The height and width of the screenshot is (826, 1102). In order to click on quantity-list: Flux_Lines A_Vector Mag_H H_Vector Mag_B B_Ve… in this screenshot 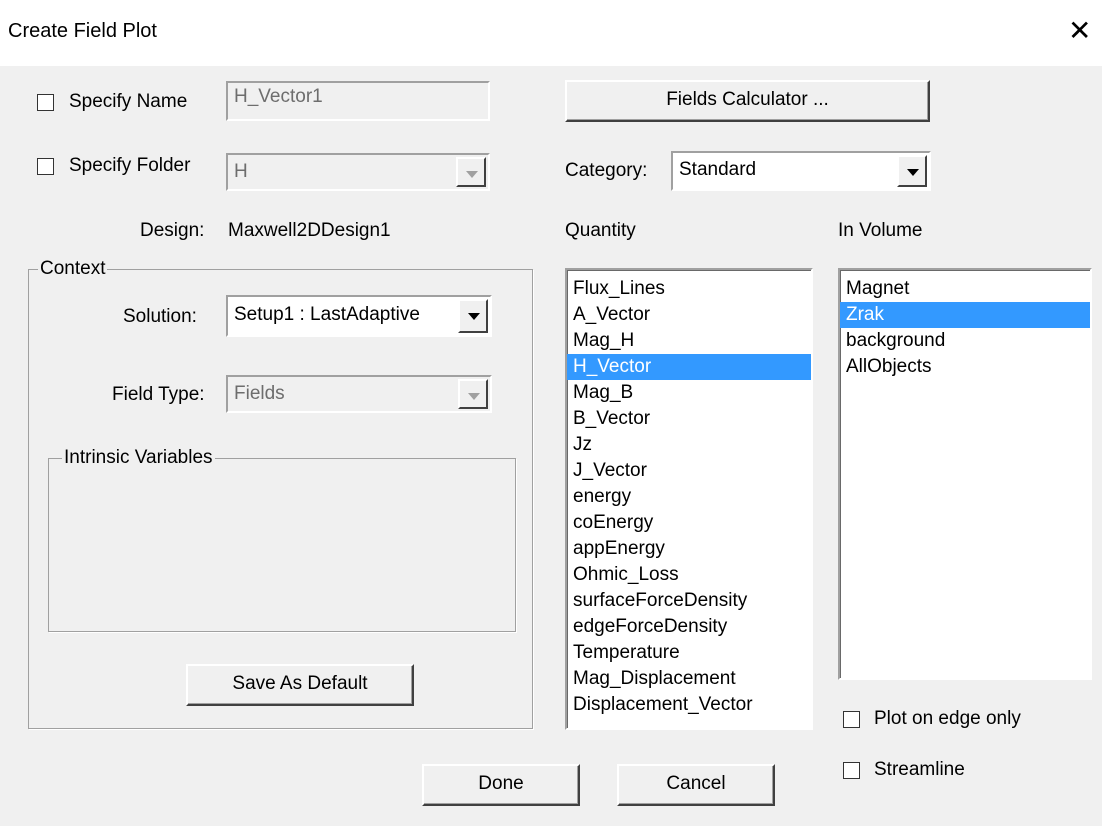, I will do `click(689, 499)`.